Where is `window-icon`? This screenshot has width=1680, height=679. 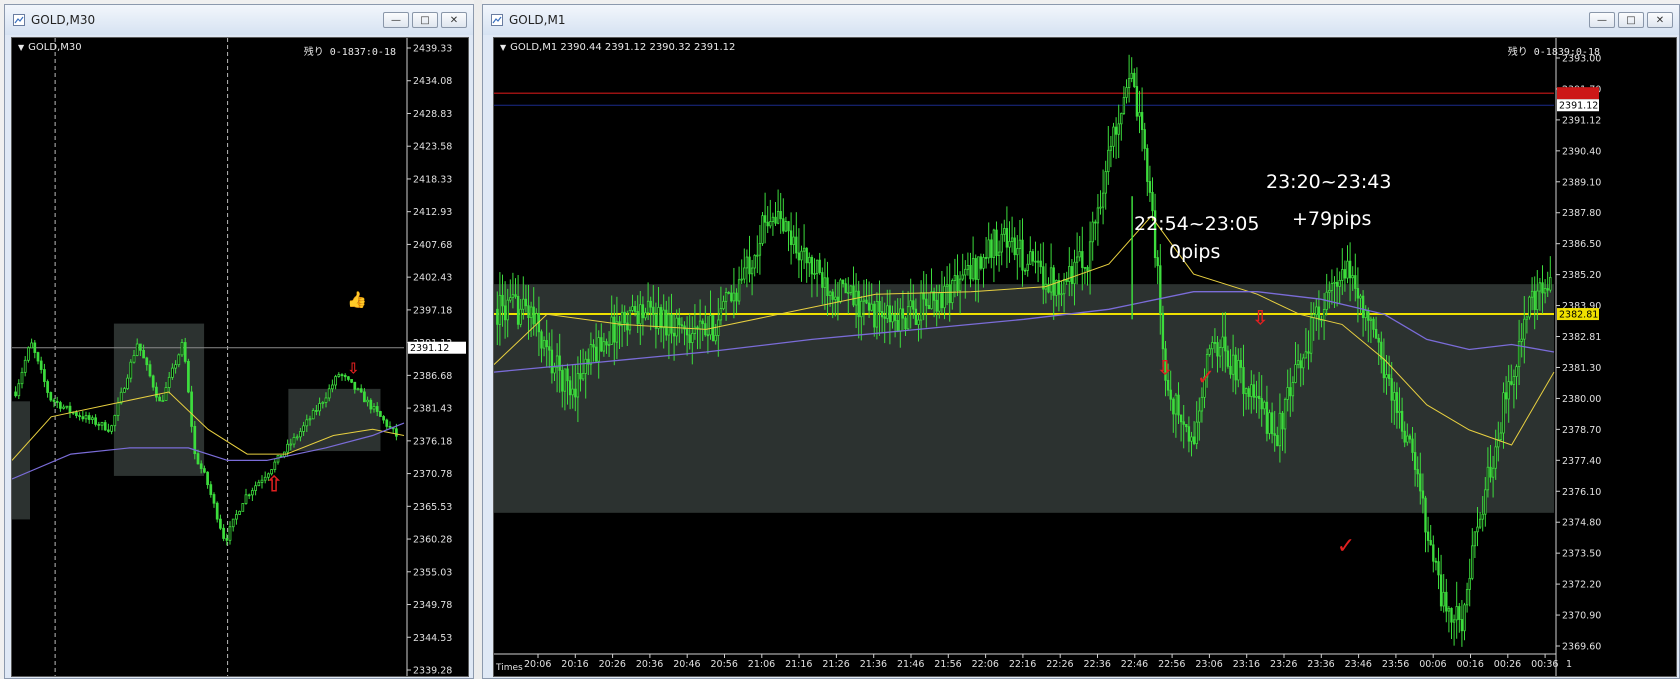
window-icon is located at coordinates (497, 20).